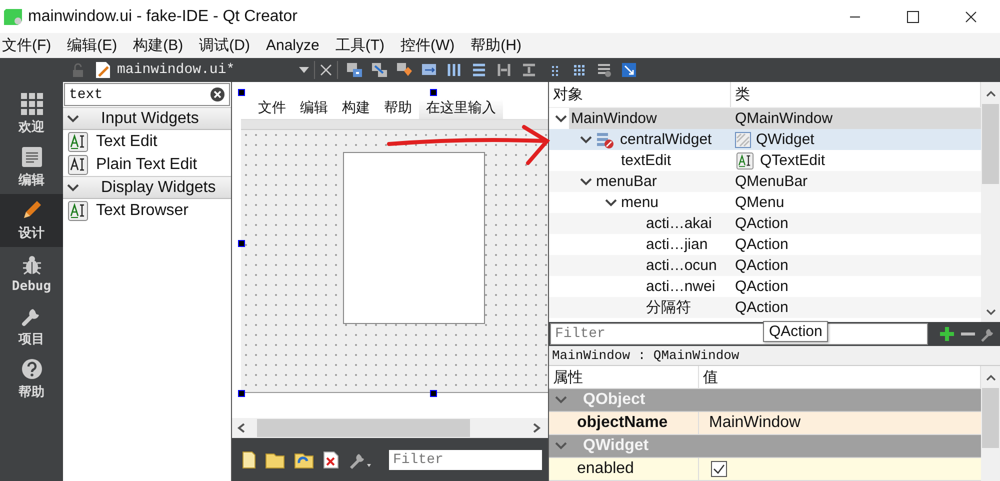  Describe the element at coordinates (646, 160) in the screenshot. I see `object-name: textEdit` at that location.